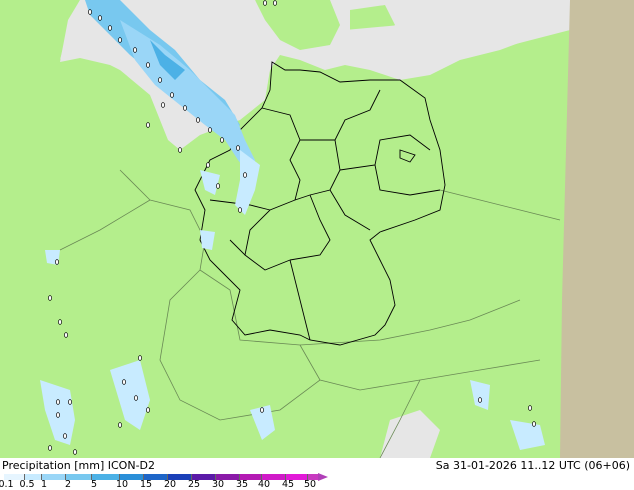 The image size is (634, 490). Describe the element at coordinates (194, 484) in the screenshot. I see `scale-tick-label: 25` at that location.